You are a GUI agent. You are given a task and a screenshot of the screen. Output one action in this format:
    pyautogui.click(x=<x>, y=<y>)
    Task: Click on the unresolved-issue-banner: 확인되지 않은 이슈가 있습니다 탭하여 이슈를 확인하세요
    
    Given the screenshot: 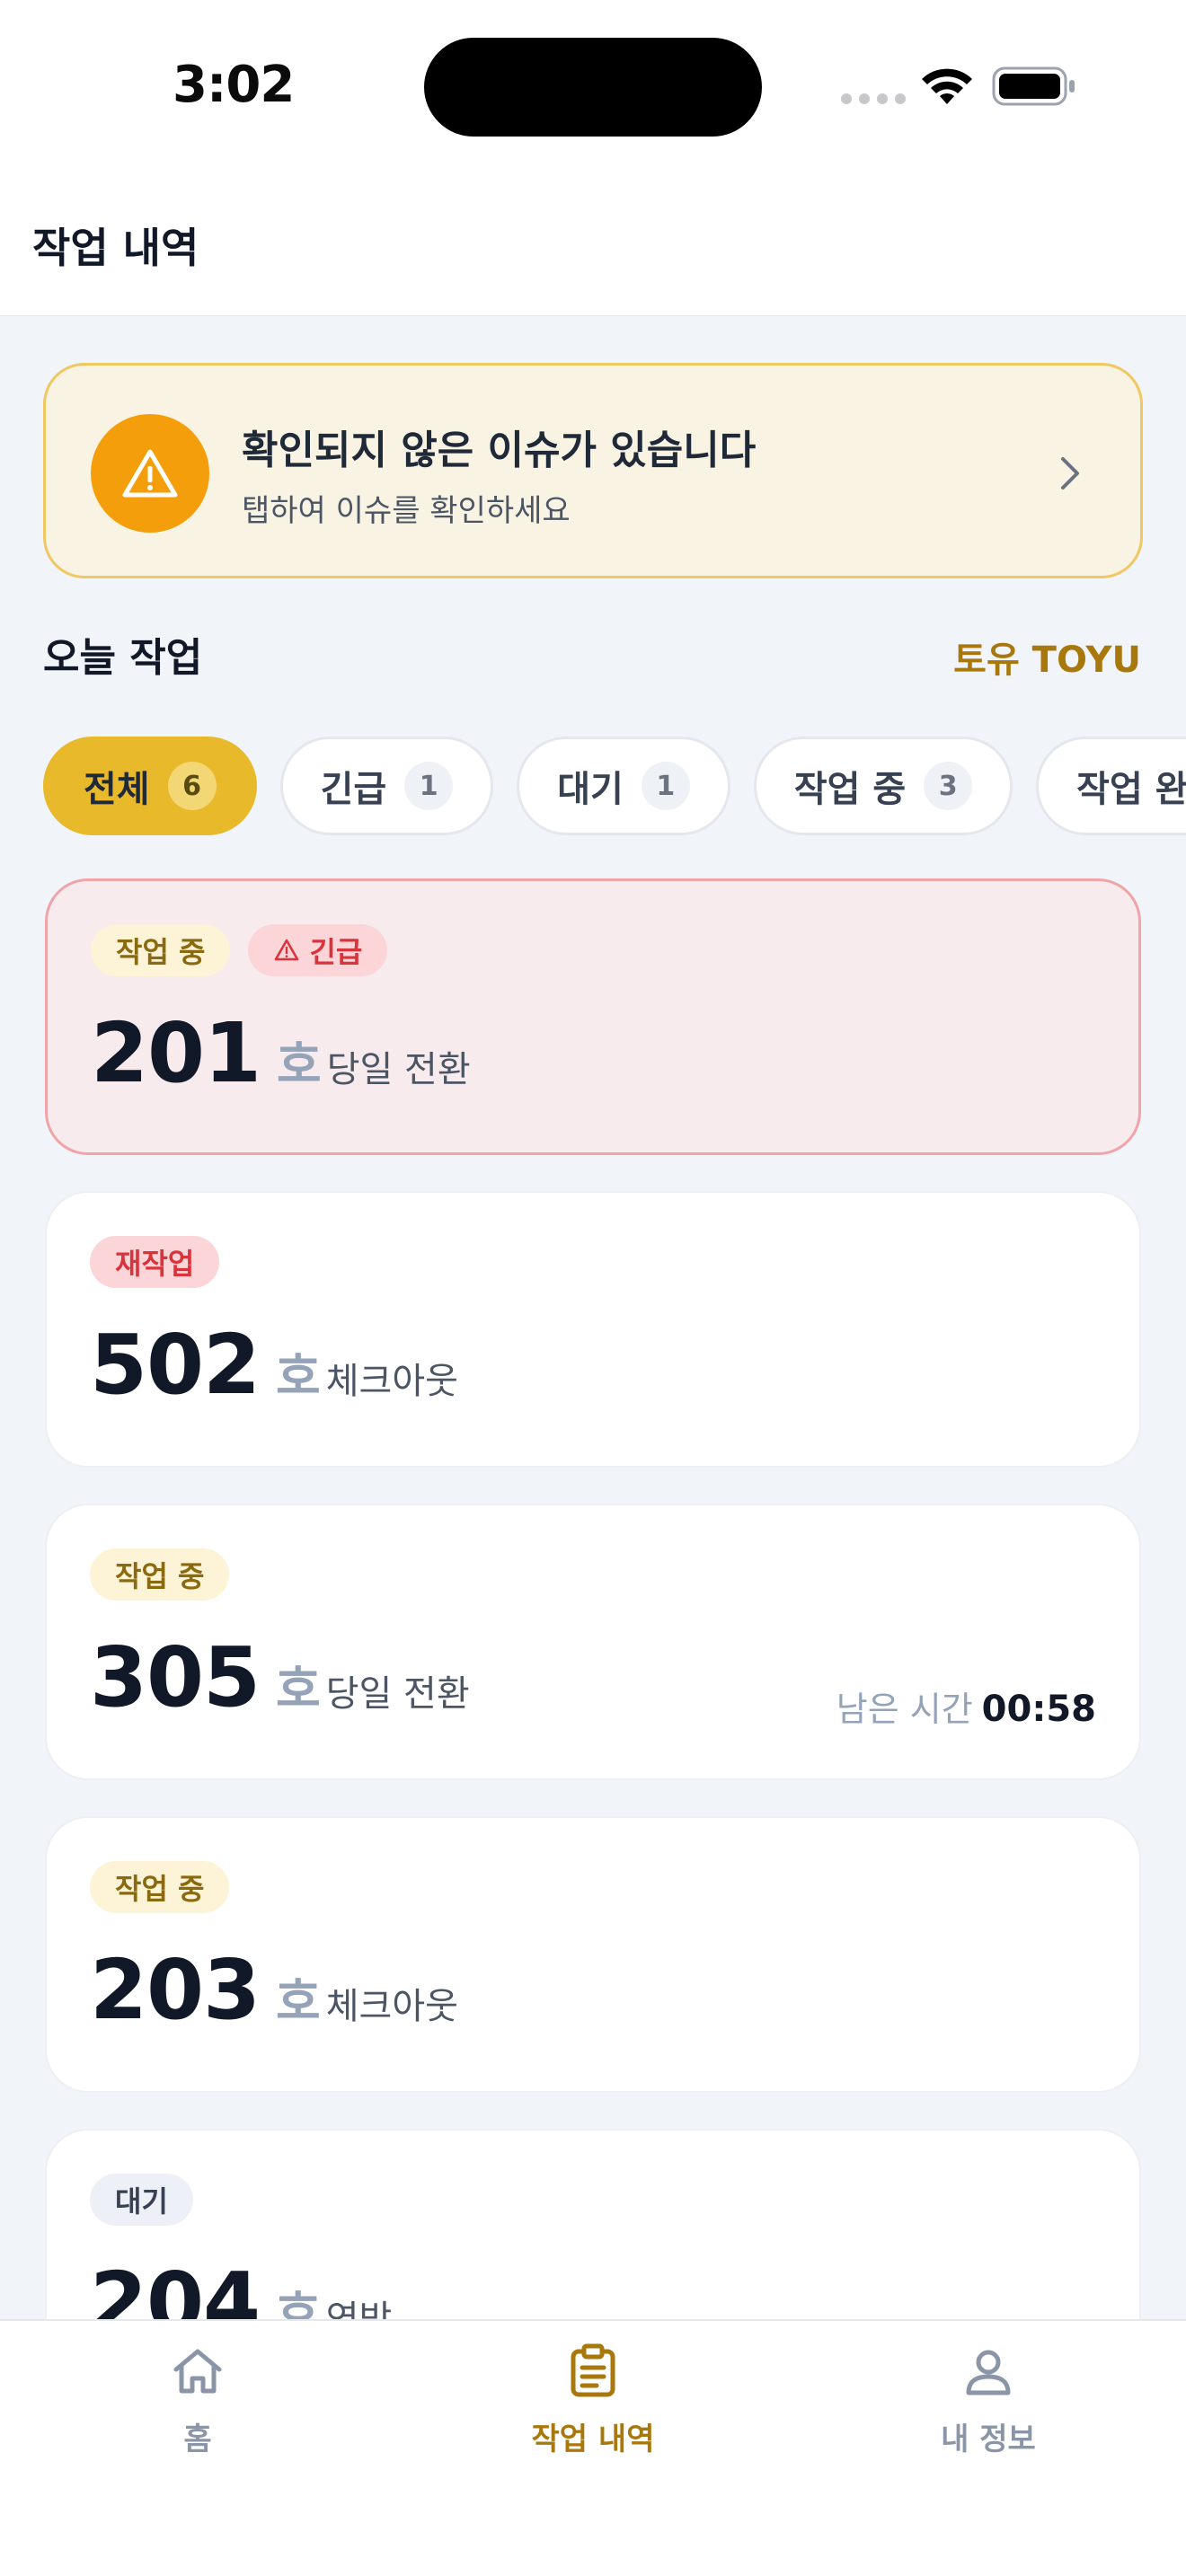 What is the action you would take?
    pyautogui.click(x=593, y=470)
    